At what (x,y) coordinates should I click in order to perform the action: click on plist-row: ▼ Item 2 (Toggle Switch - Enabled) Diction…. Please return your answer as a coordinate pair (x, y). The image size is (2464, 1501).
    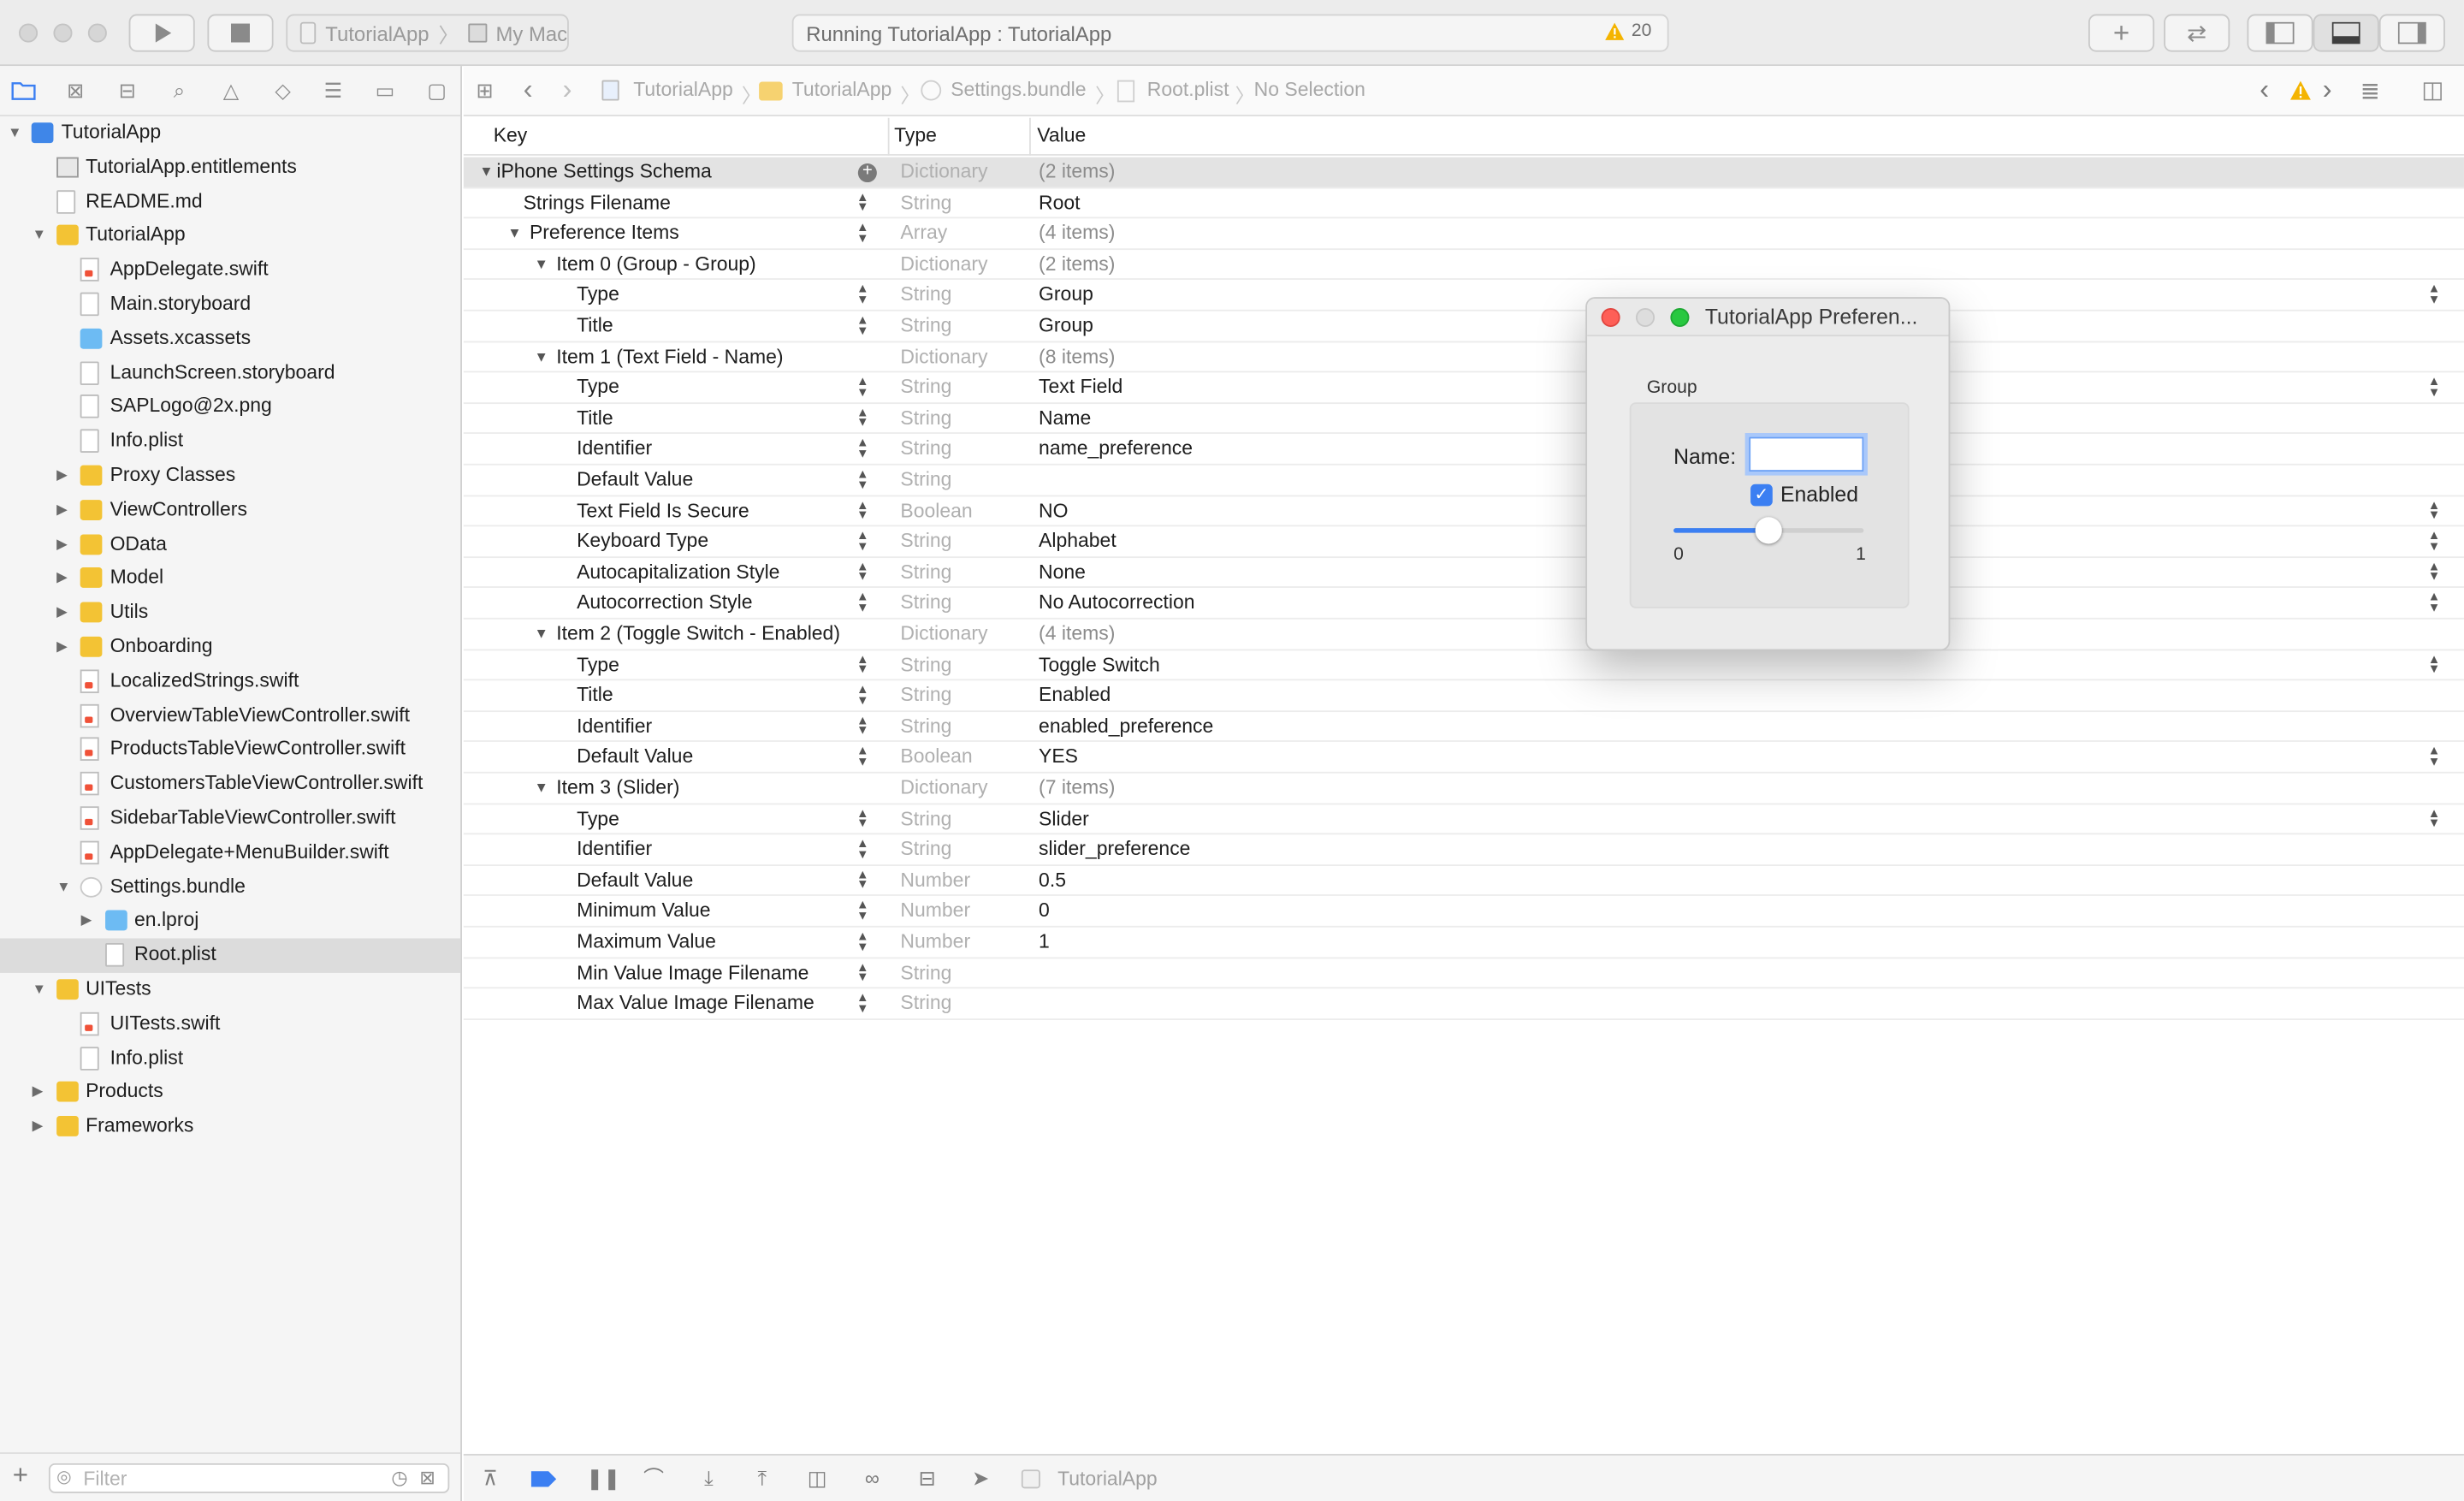
    Looking at the image, I should click on (1463, 635).